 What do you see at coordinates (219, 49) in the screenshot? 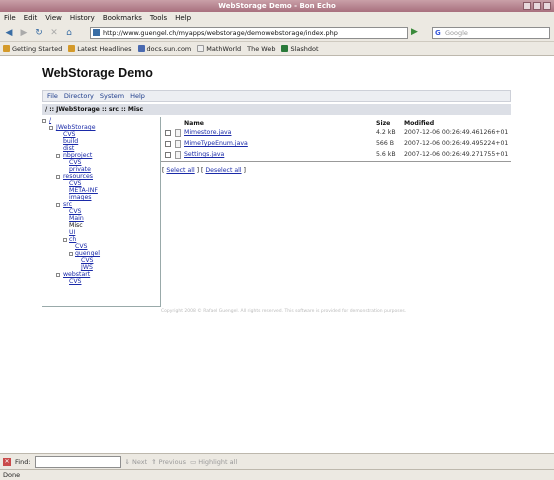
I see `bookmark-item: MathWorld` at bounding box center [219, 49].